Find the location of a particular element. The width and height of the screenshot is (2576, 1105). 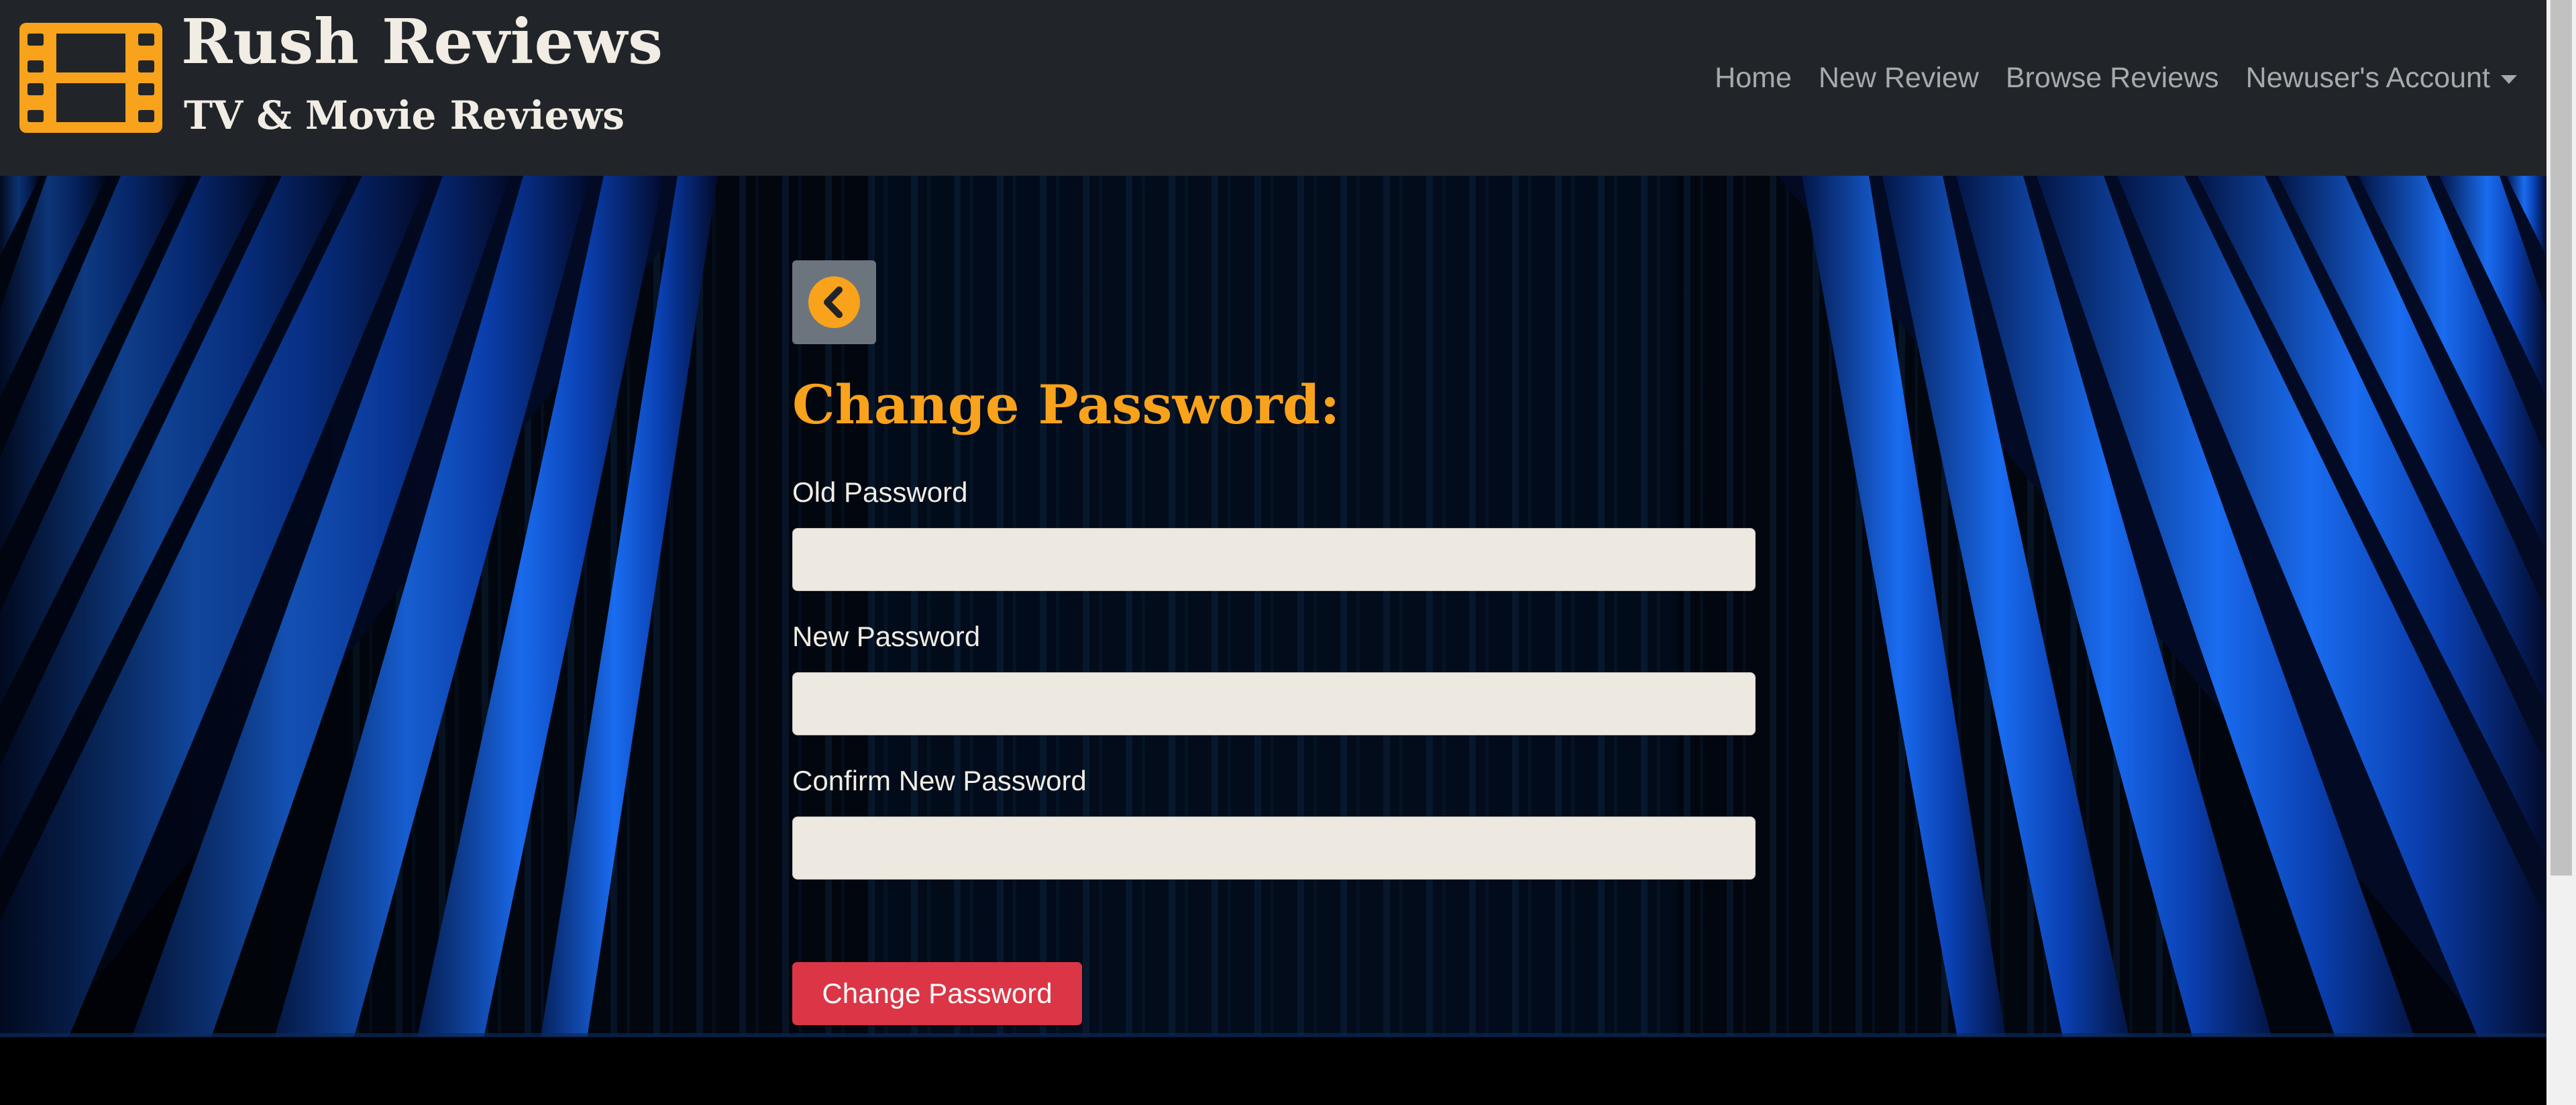

nav-new-review: New Review is located at coordinates (1899, 78).